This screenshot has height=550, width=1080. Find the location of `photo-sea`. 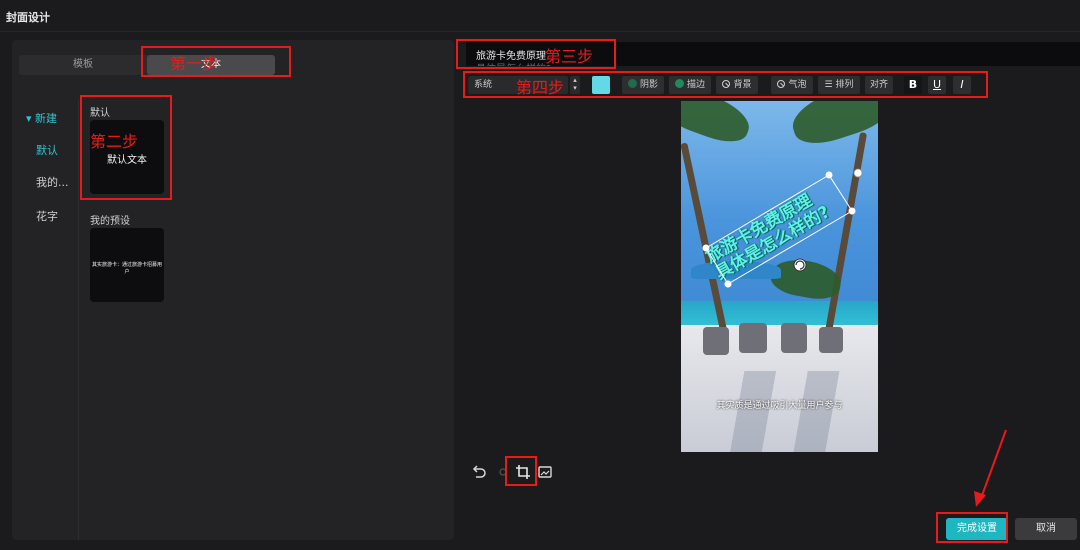

photo-sea is located at coordinates (779, 314).